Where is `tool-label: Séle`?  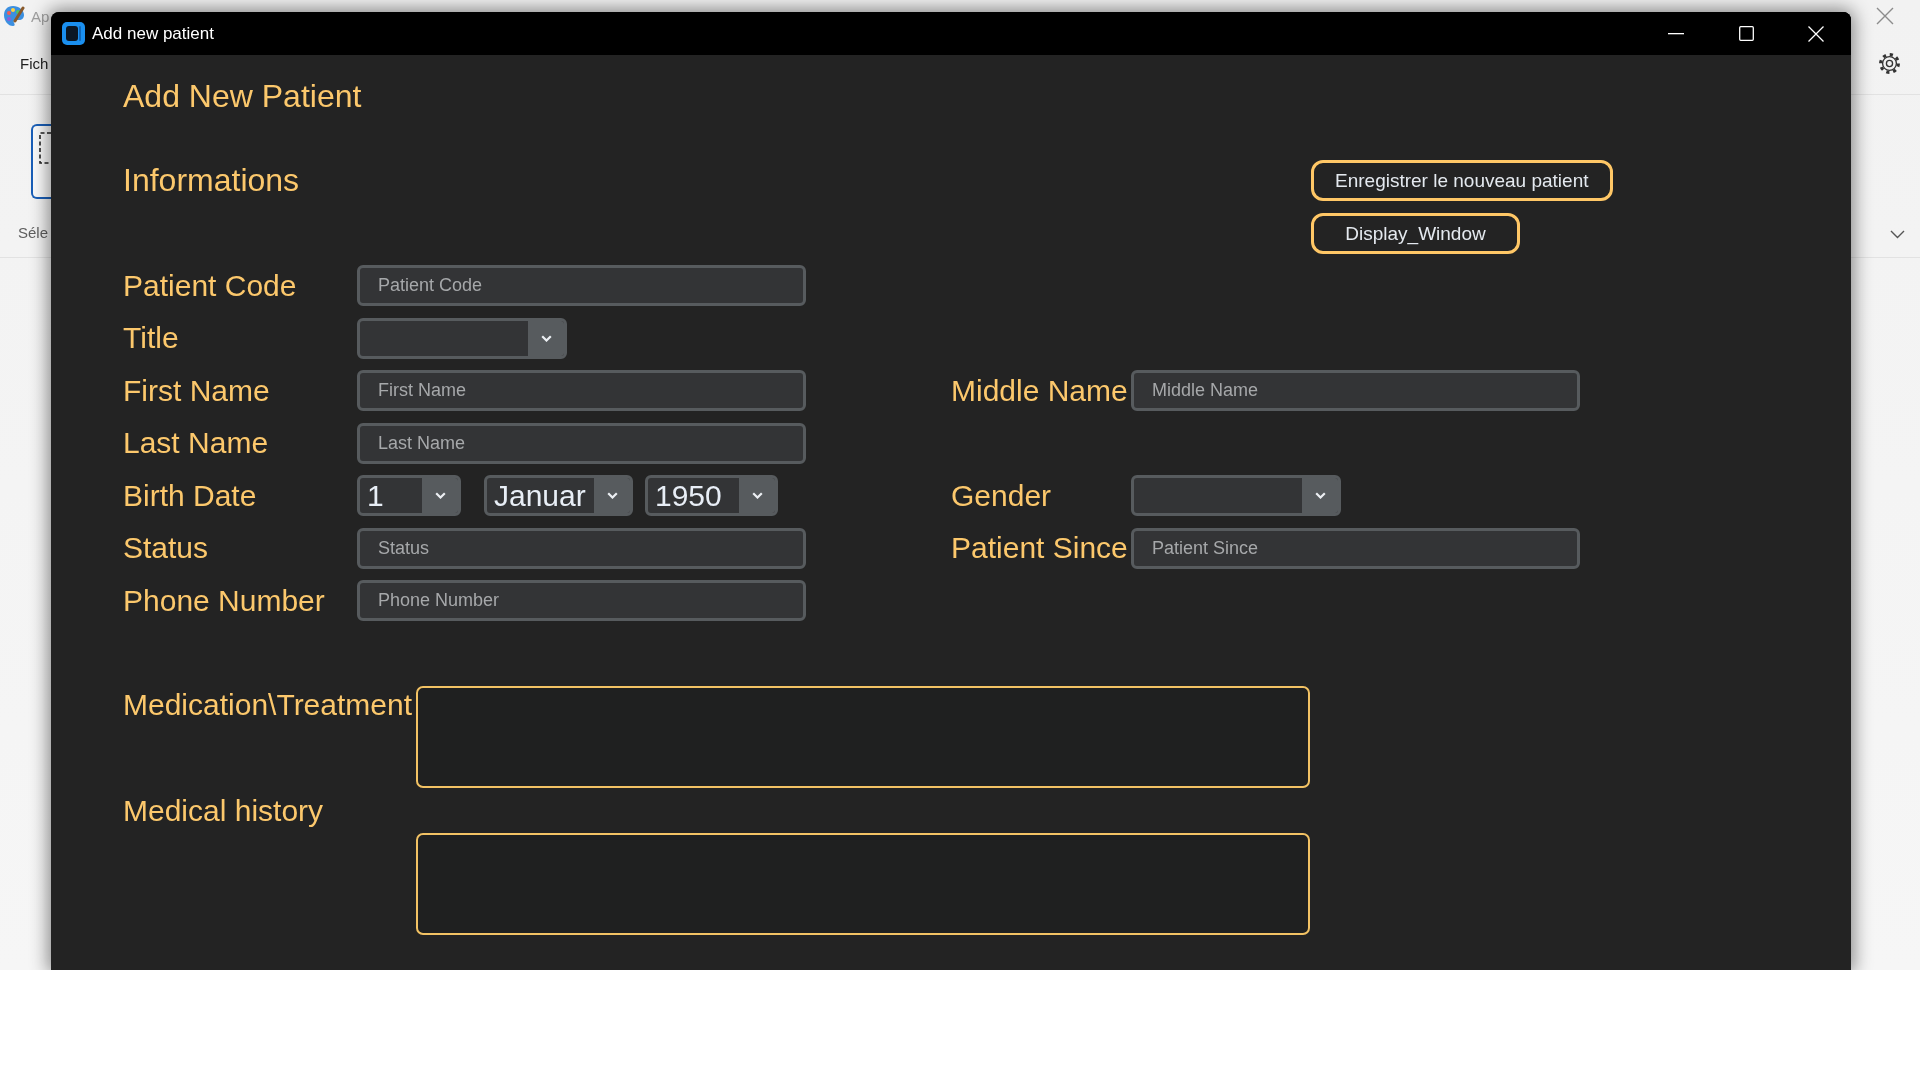 tool-label: Séle is located at coordinates (33, 233).